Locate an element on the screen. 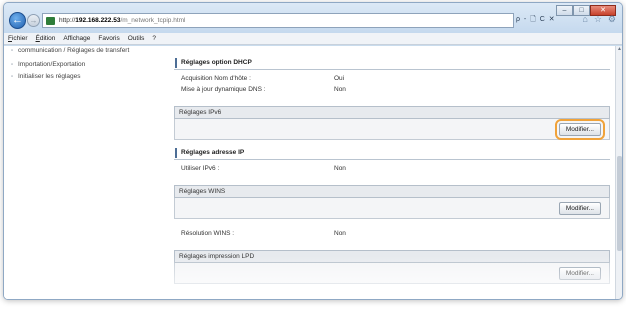  back-arrow-icon: ← is located at coordinates (17, 20).